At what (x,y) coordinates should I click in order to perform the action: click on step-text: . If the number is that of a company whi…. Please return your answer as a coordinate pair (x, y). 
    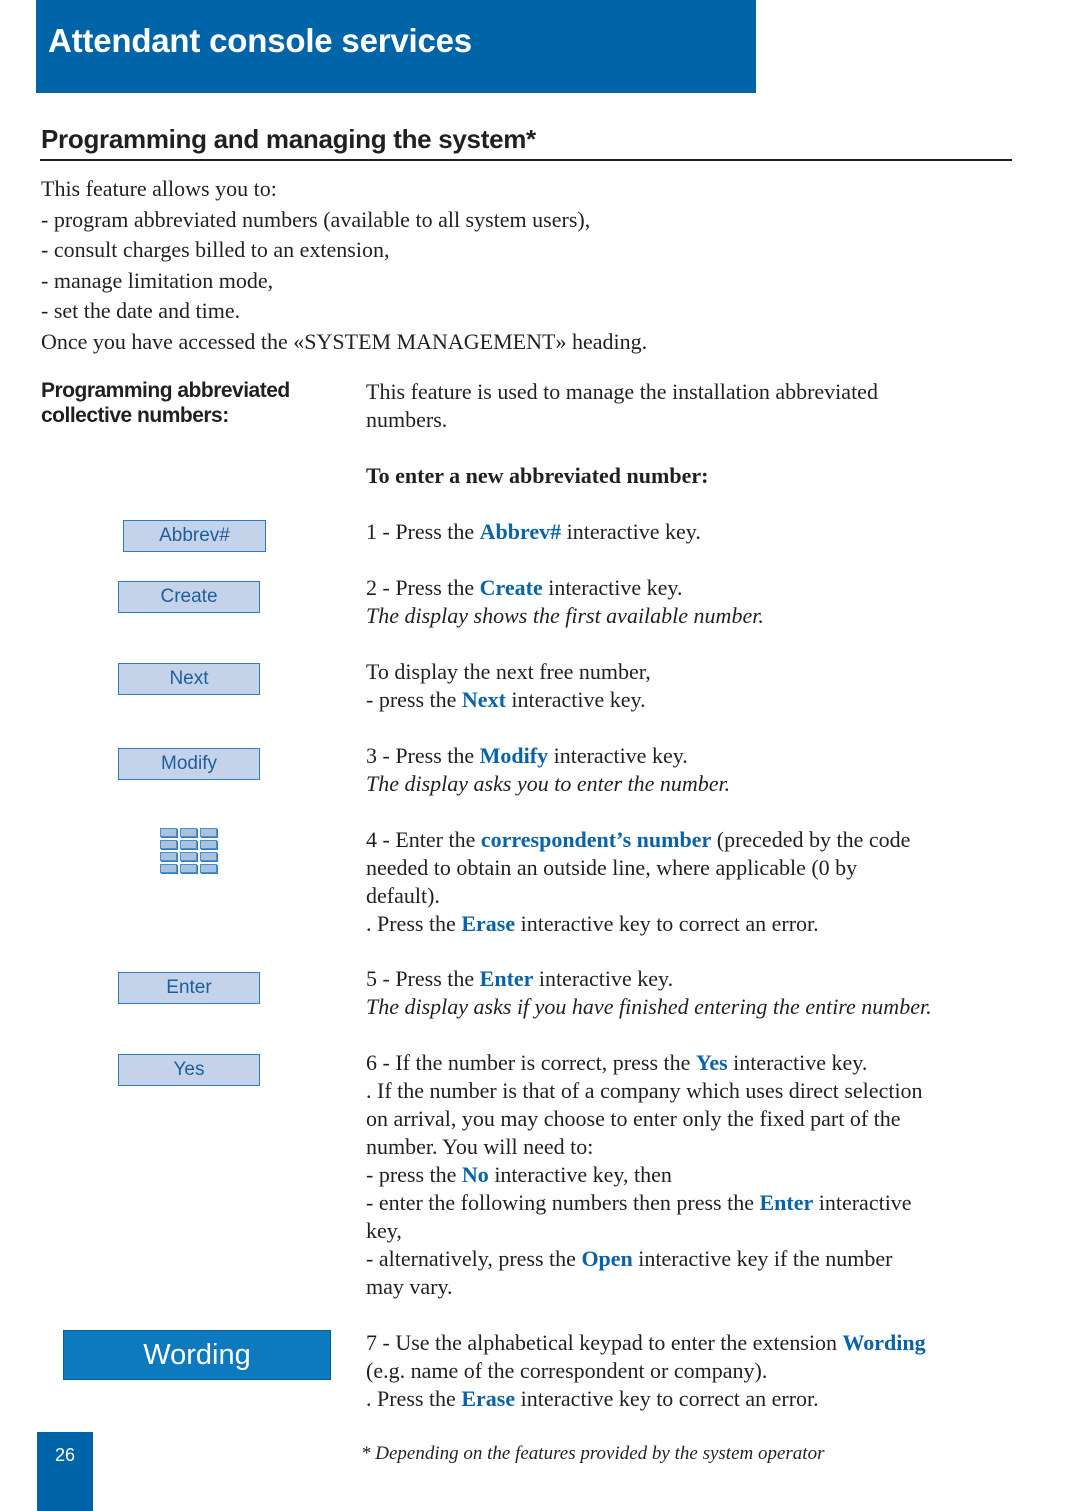
    Looking at the image, I should click on (644, 1090).